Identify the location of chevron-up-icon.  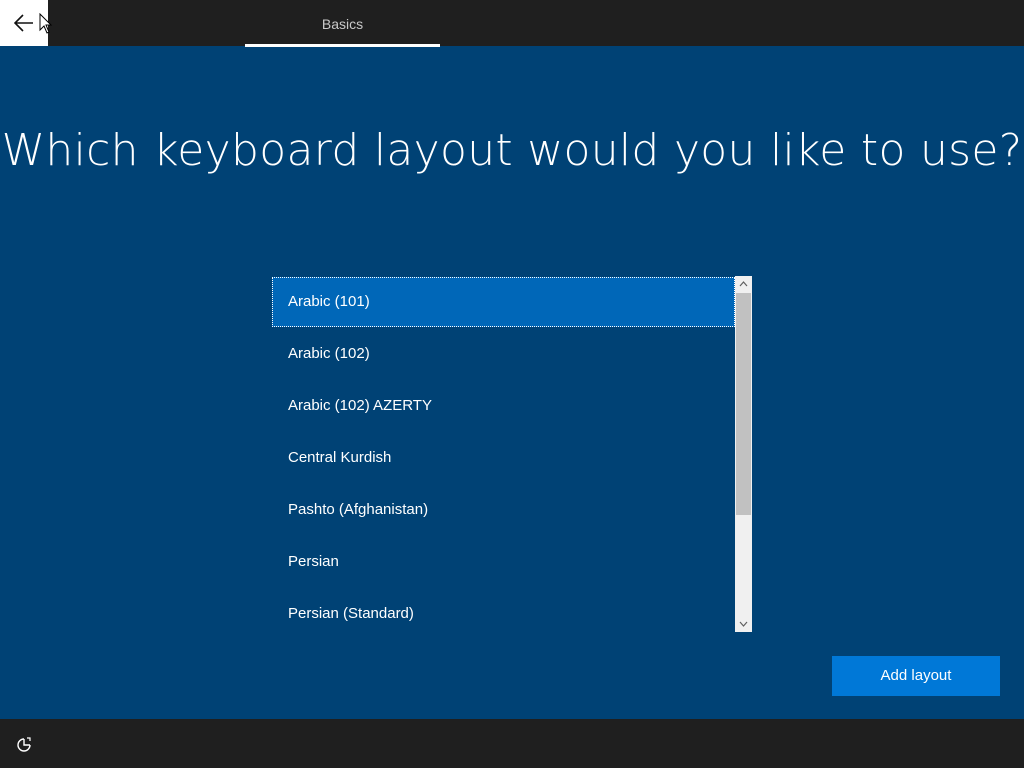
(743, 284).